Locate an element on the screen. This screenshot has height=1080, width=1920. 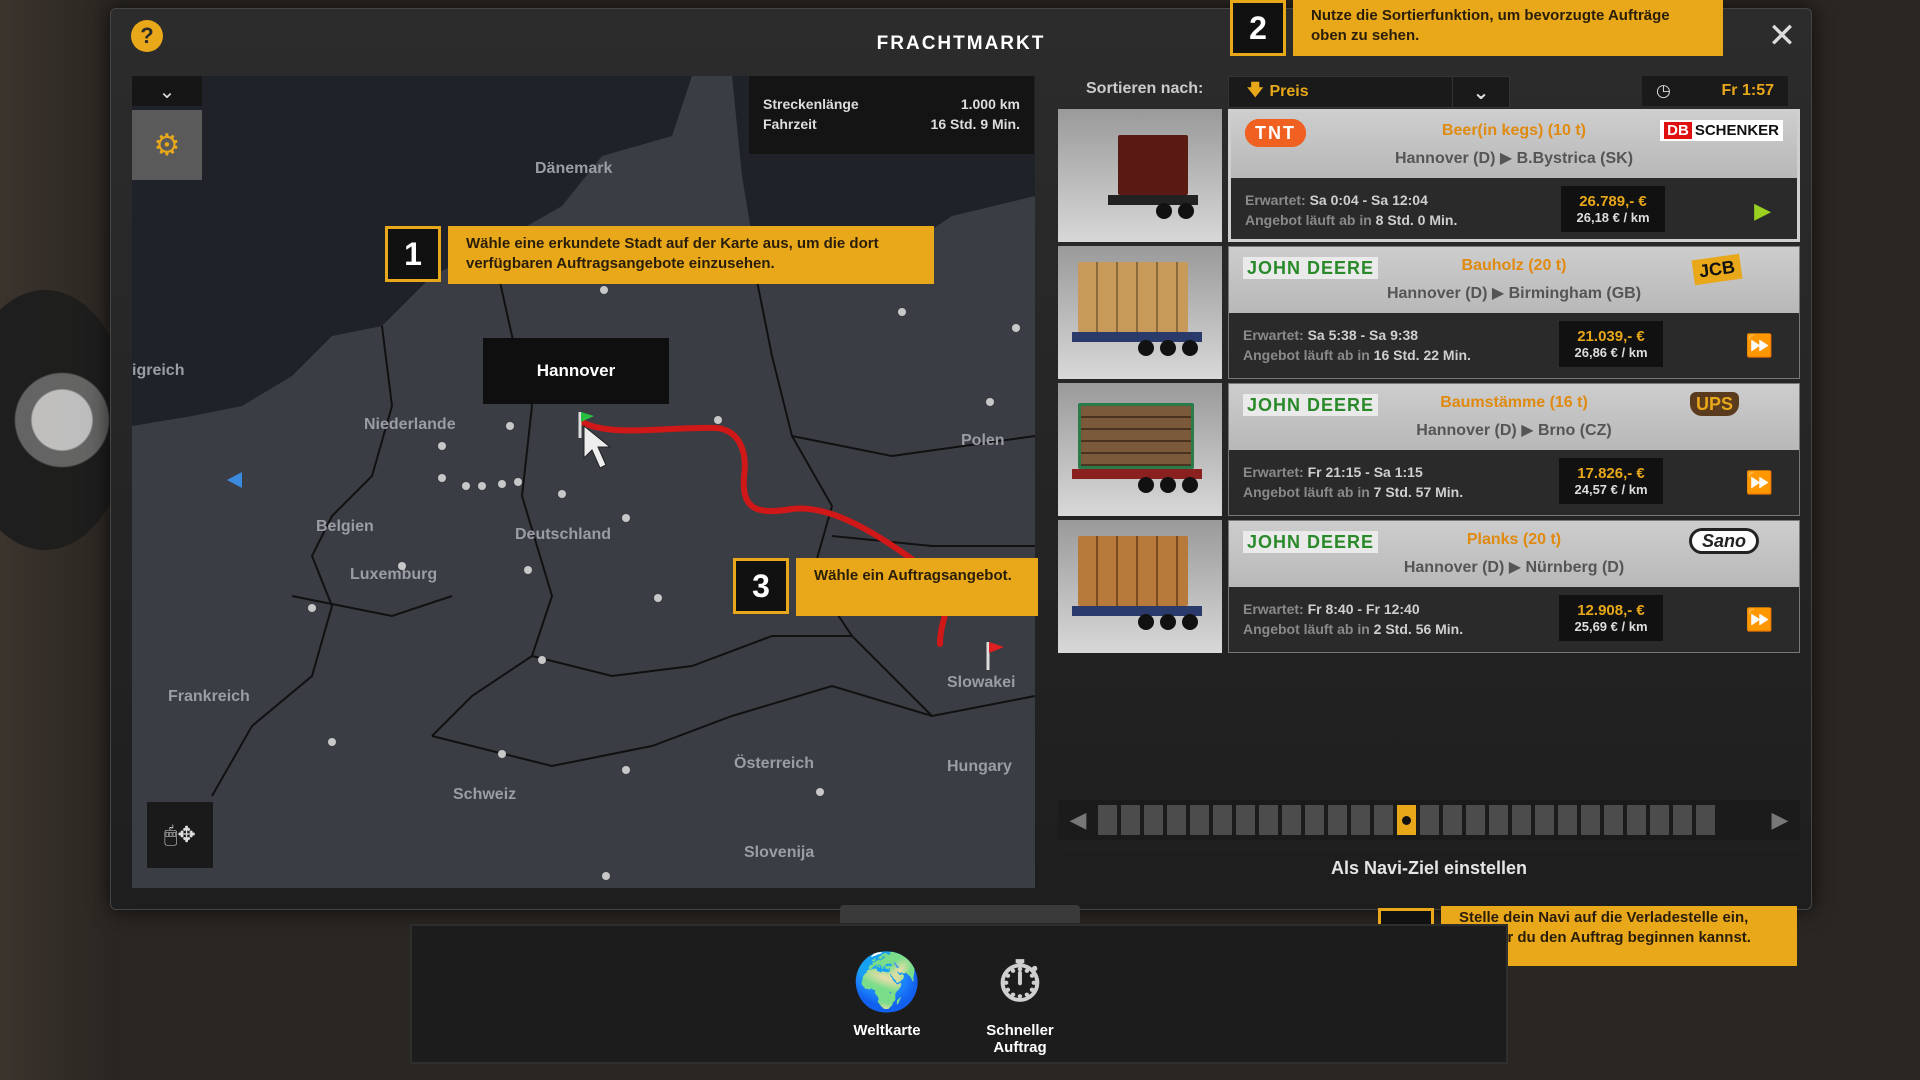
quick-job-button: ⏱ Schneller Auftrag is located at coordinates (1020, 999).